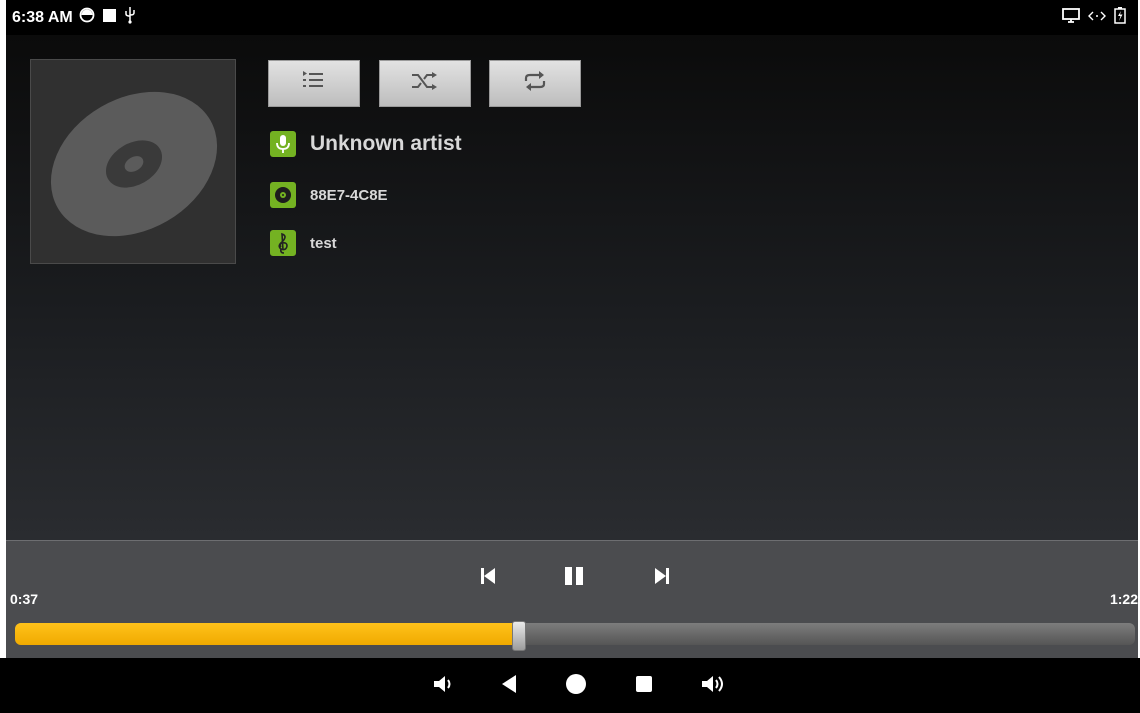 Image resolution: width=1140 pixels, height=713 pixels. Describe the element at coordinates (130, 17) in the screenshot. I see `usb-icon` at that location.